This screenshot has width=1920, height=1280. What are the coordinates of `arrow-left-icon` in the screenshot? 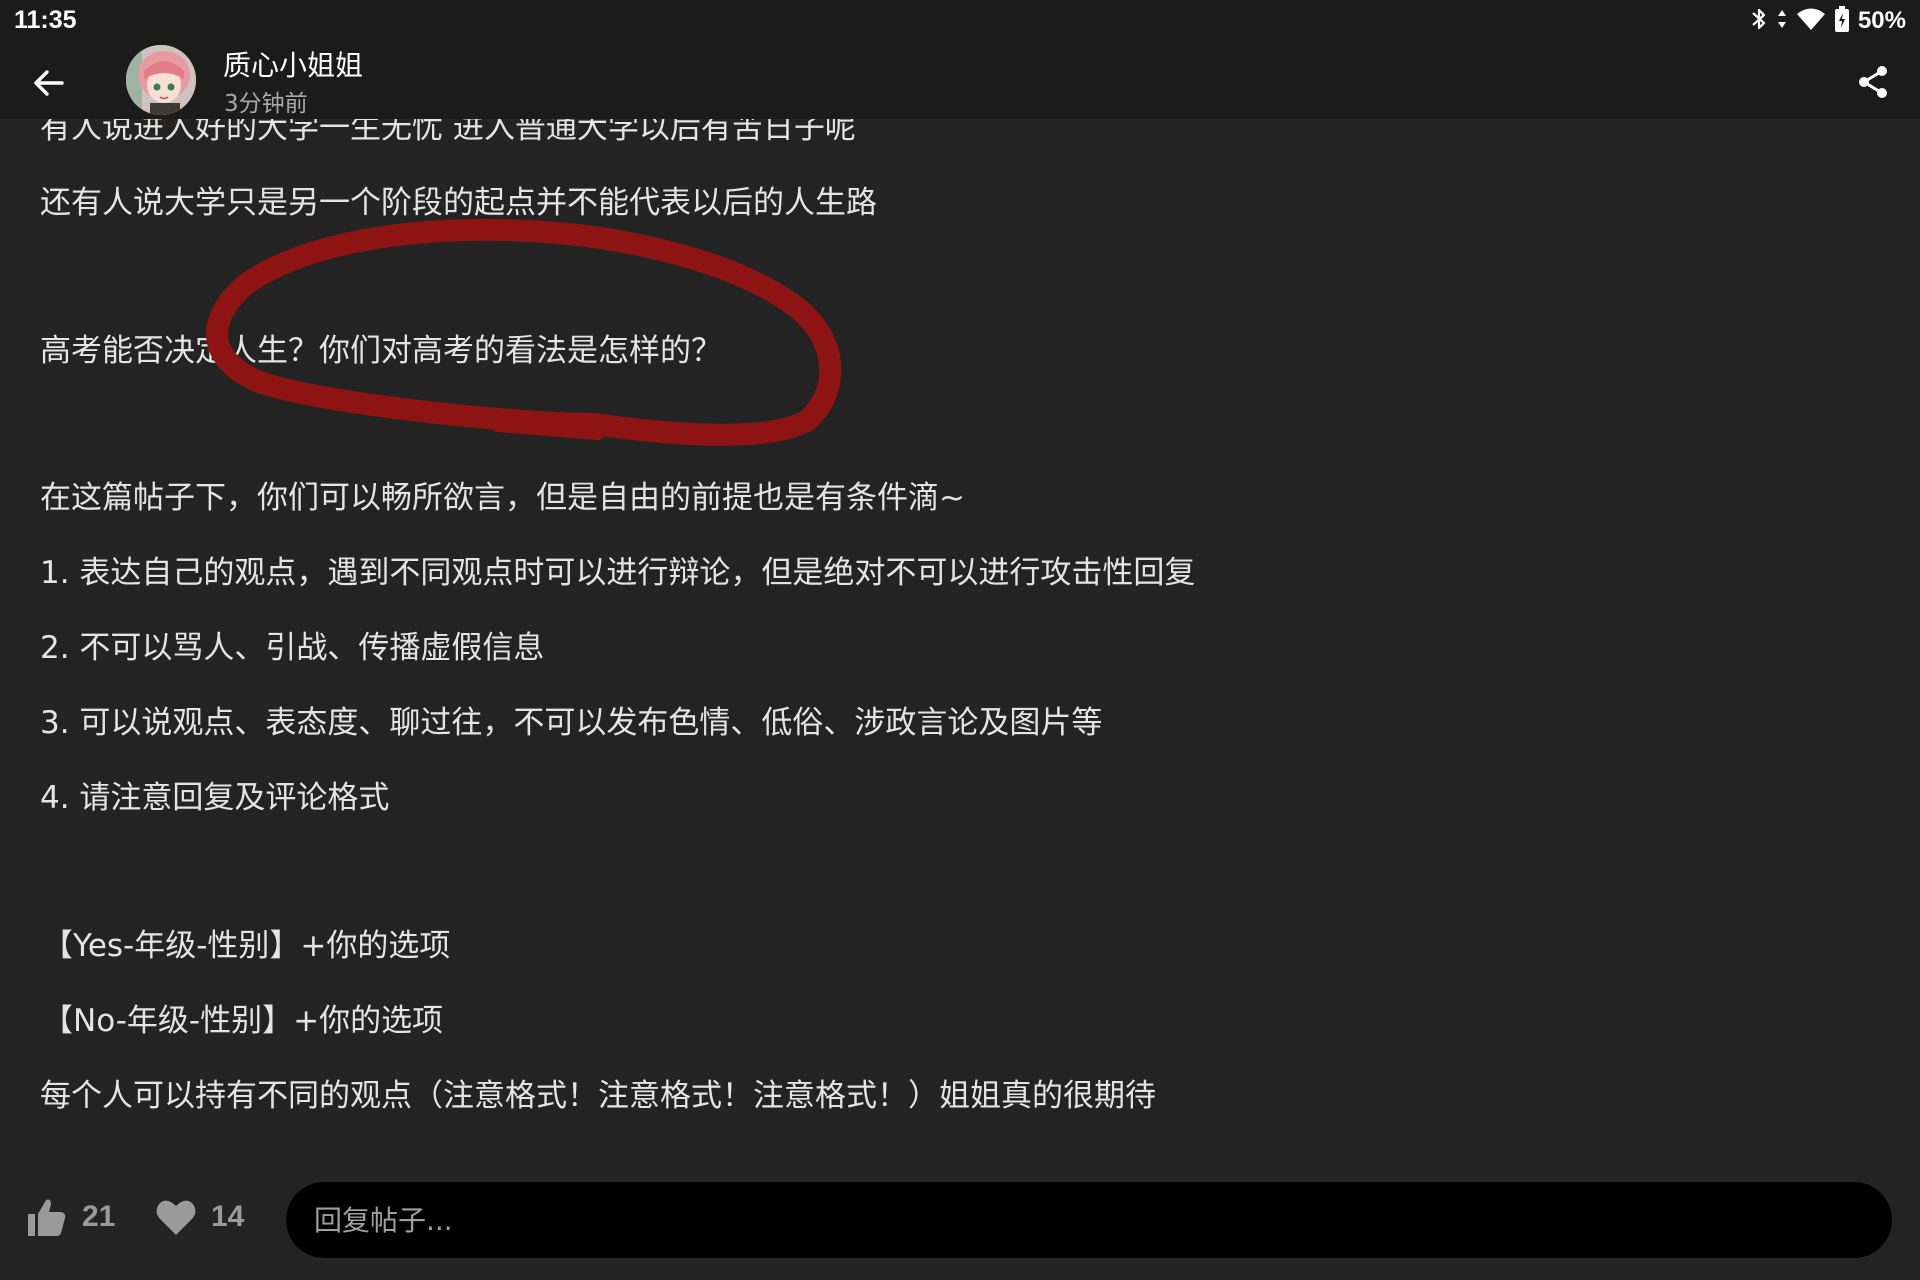 It's located at (49, 83).